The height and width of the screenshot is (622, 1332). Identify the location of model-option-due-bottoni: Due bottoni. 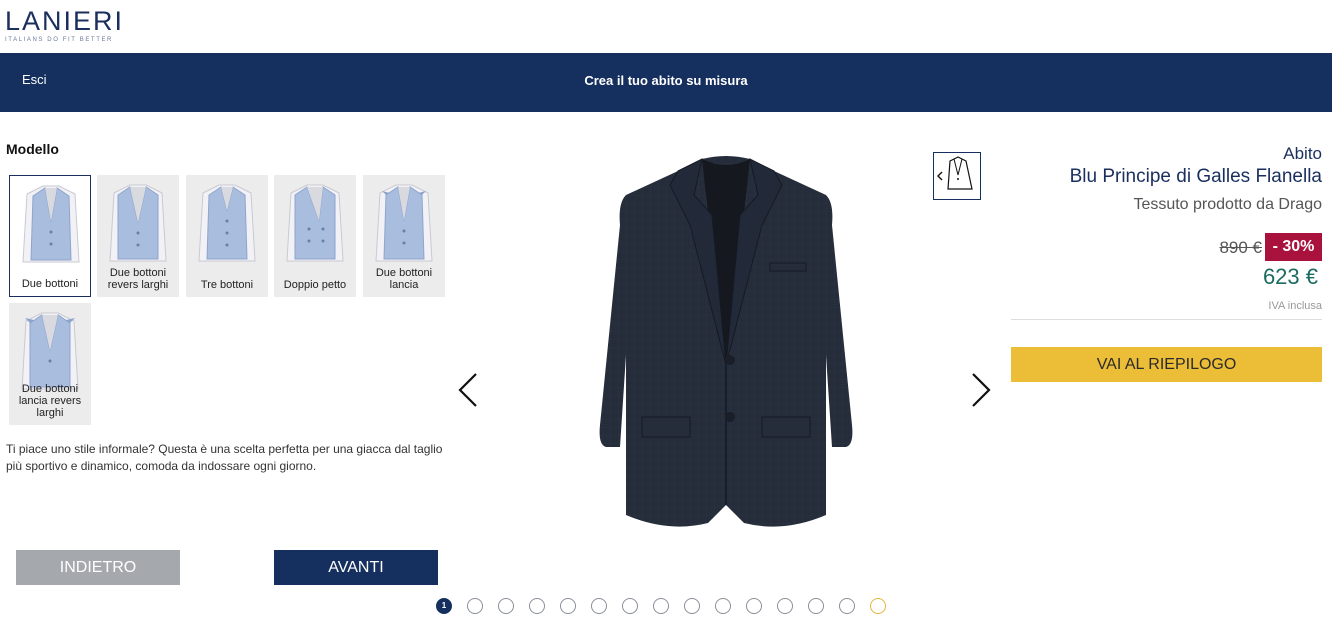
(50, 236).